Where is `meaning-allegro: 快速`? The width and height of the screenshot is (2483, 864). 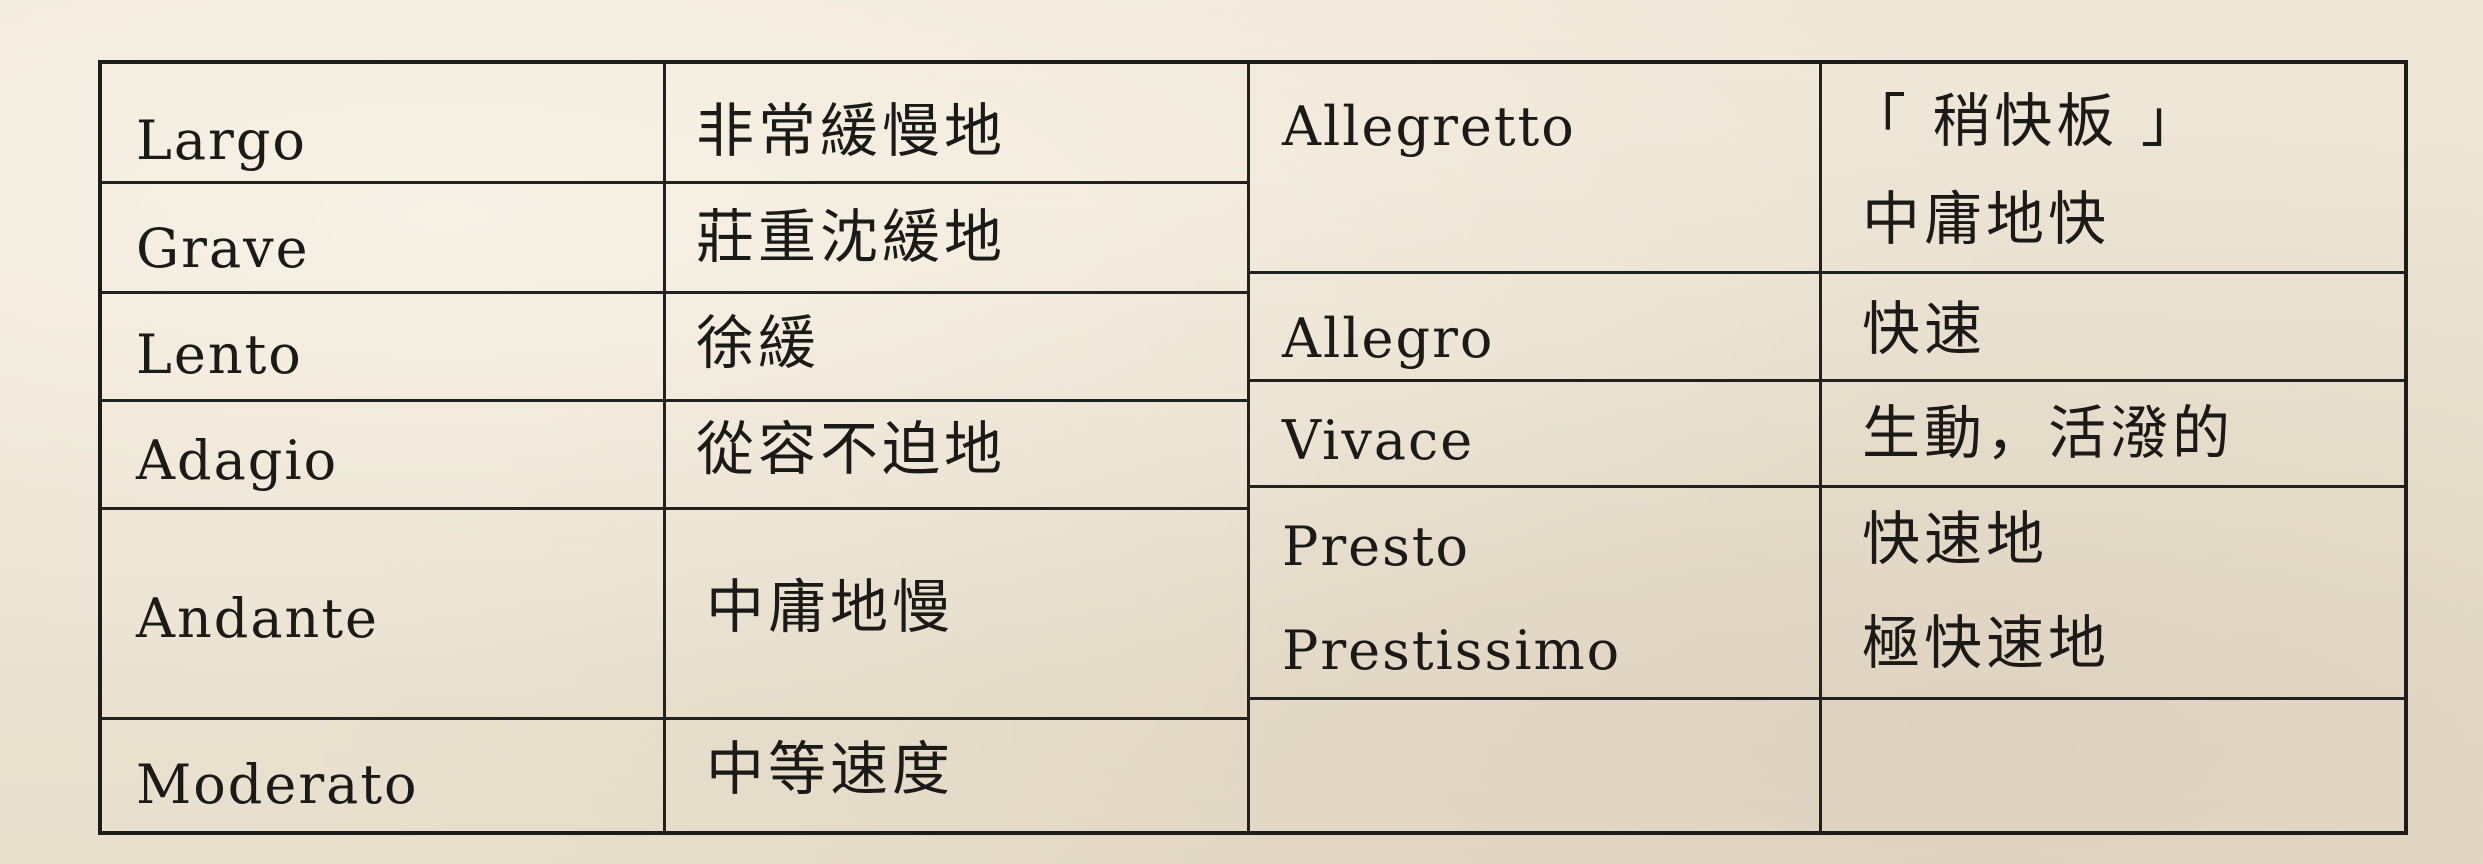 meaning-allegro: 快速 is located at coordinates (1924, 329).